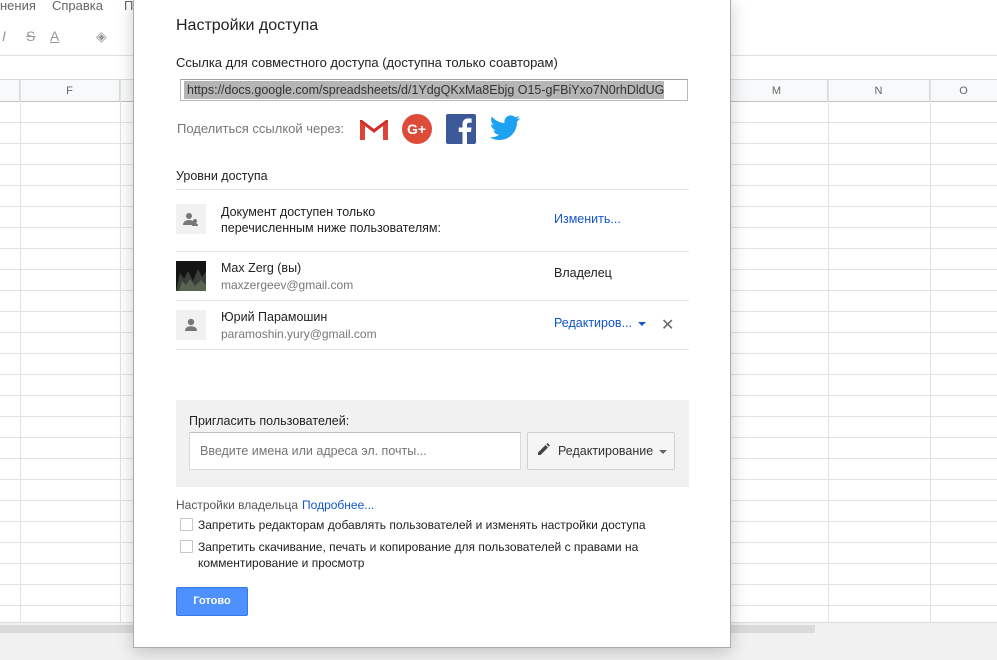 The image size is (997, 660). I want to click on editor-name: Юрий Парамошин, so click(274, 317).